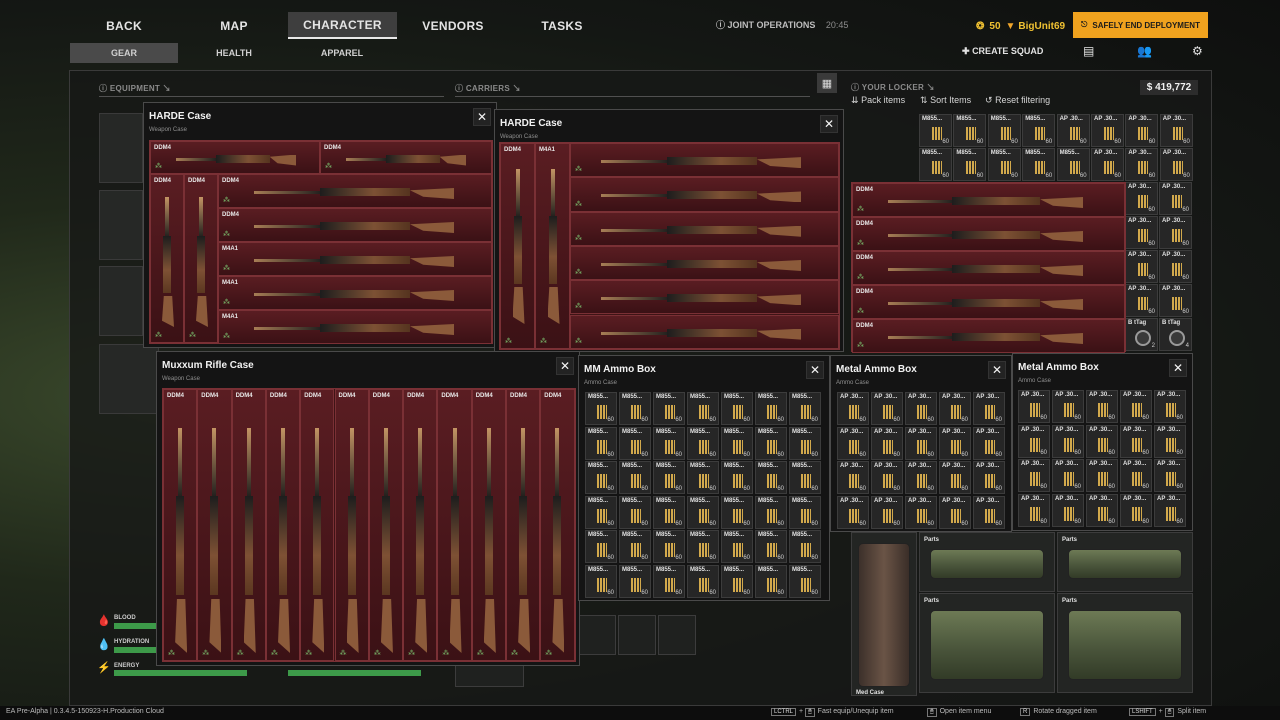 This screenshot has width=1280, height=720. Describe the element at coordinates (342, 53) in the screenshot. I see `subtab-apparel: APPAREL` at that location.